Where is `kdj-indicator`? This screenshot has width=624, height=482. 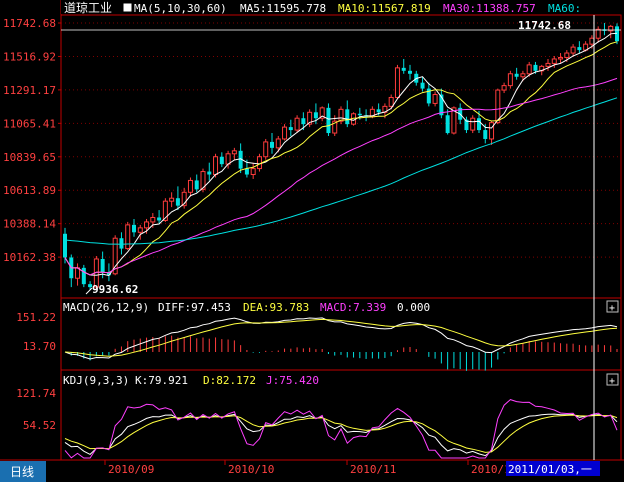
kdj-indicator is located at coordinates (341, 429).